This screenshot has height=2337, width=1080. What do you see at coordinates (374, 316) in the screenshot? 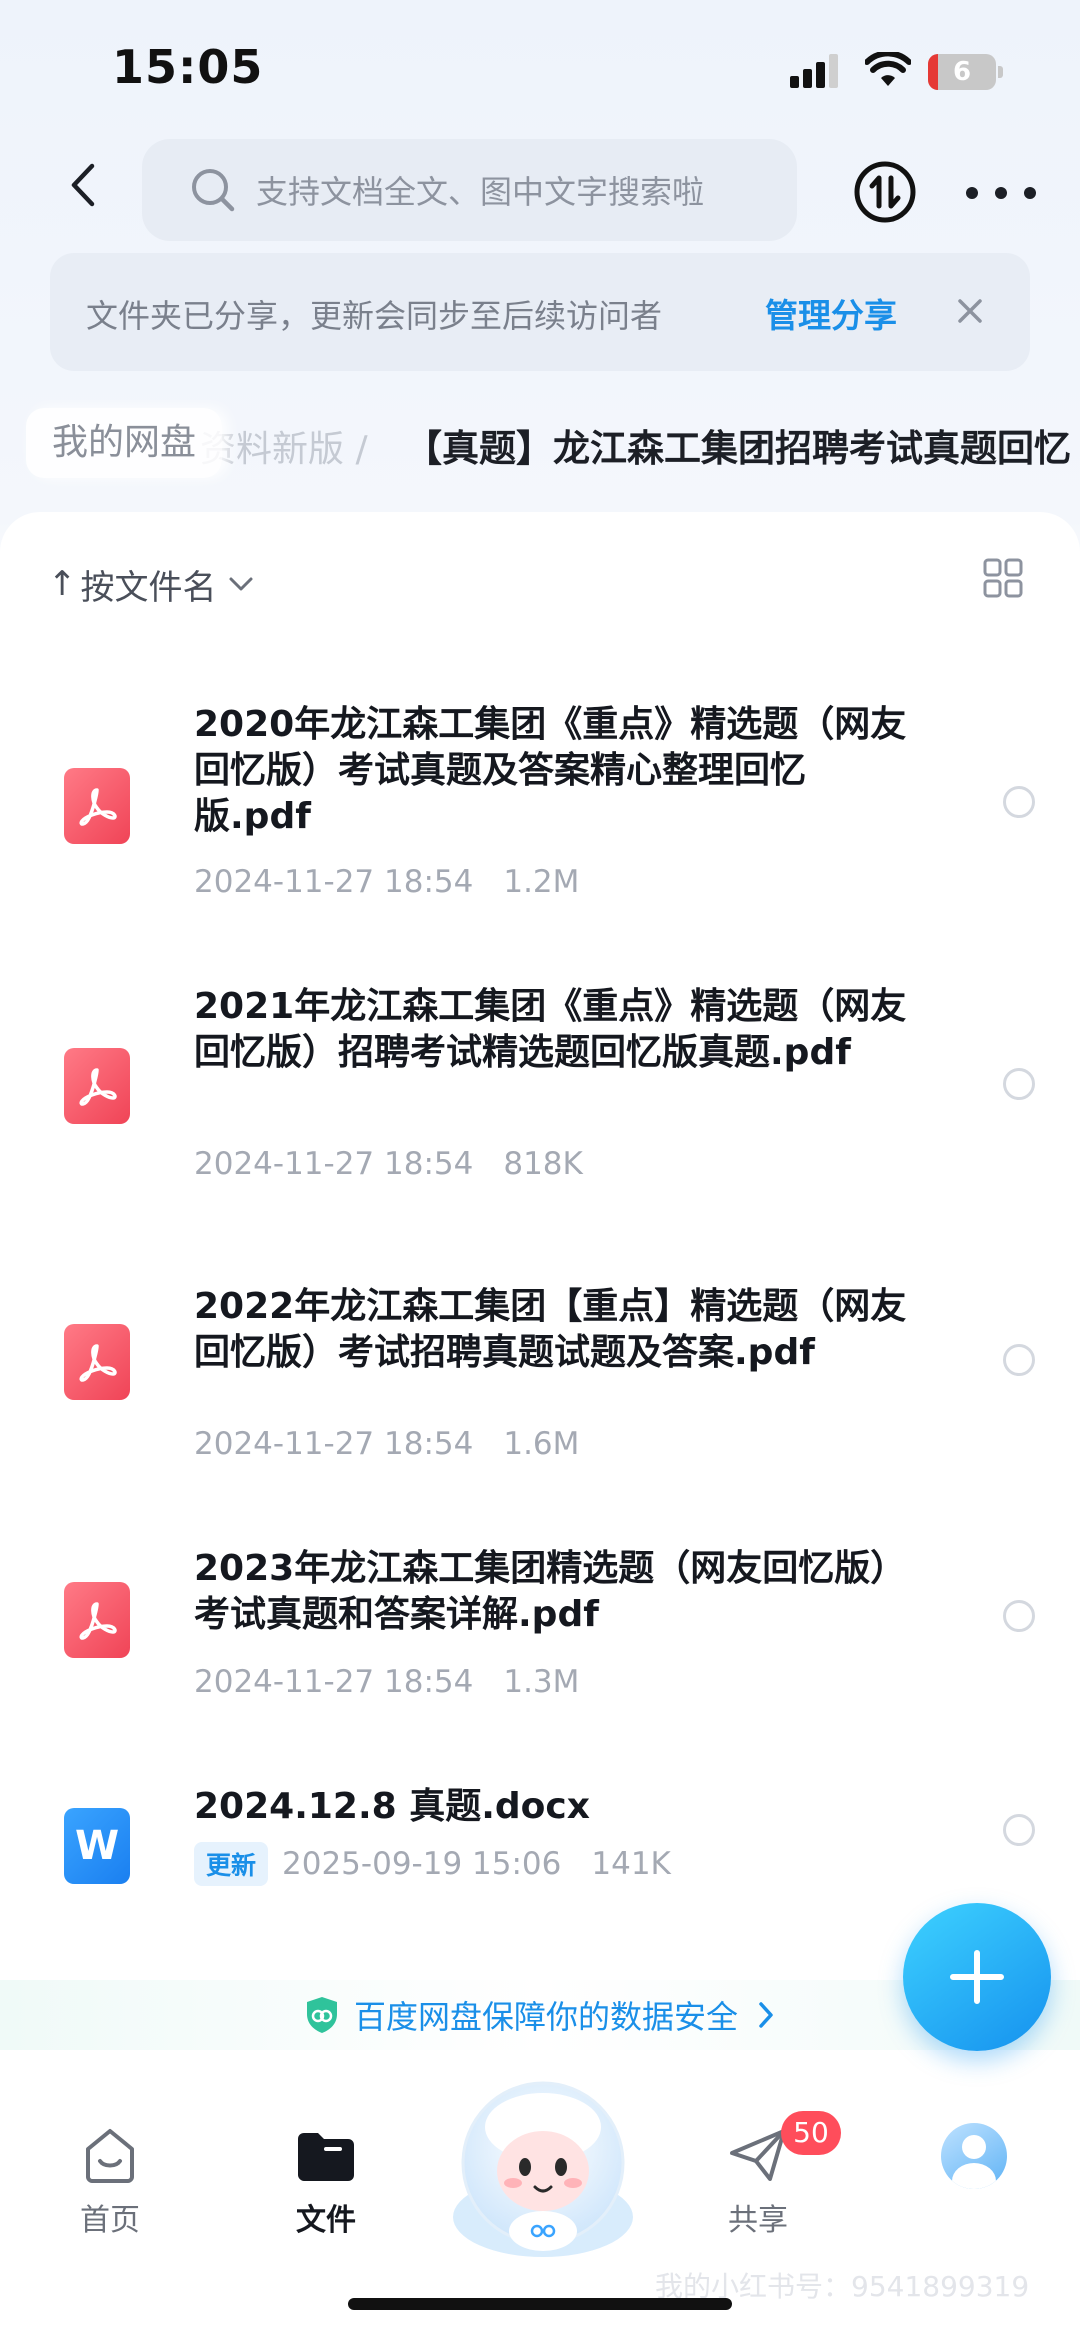
I see `share-notice-text: 文件夹已分享，更新会同步至后续访问者` at bounding box center [374, 316].